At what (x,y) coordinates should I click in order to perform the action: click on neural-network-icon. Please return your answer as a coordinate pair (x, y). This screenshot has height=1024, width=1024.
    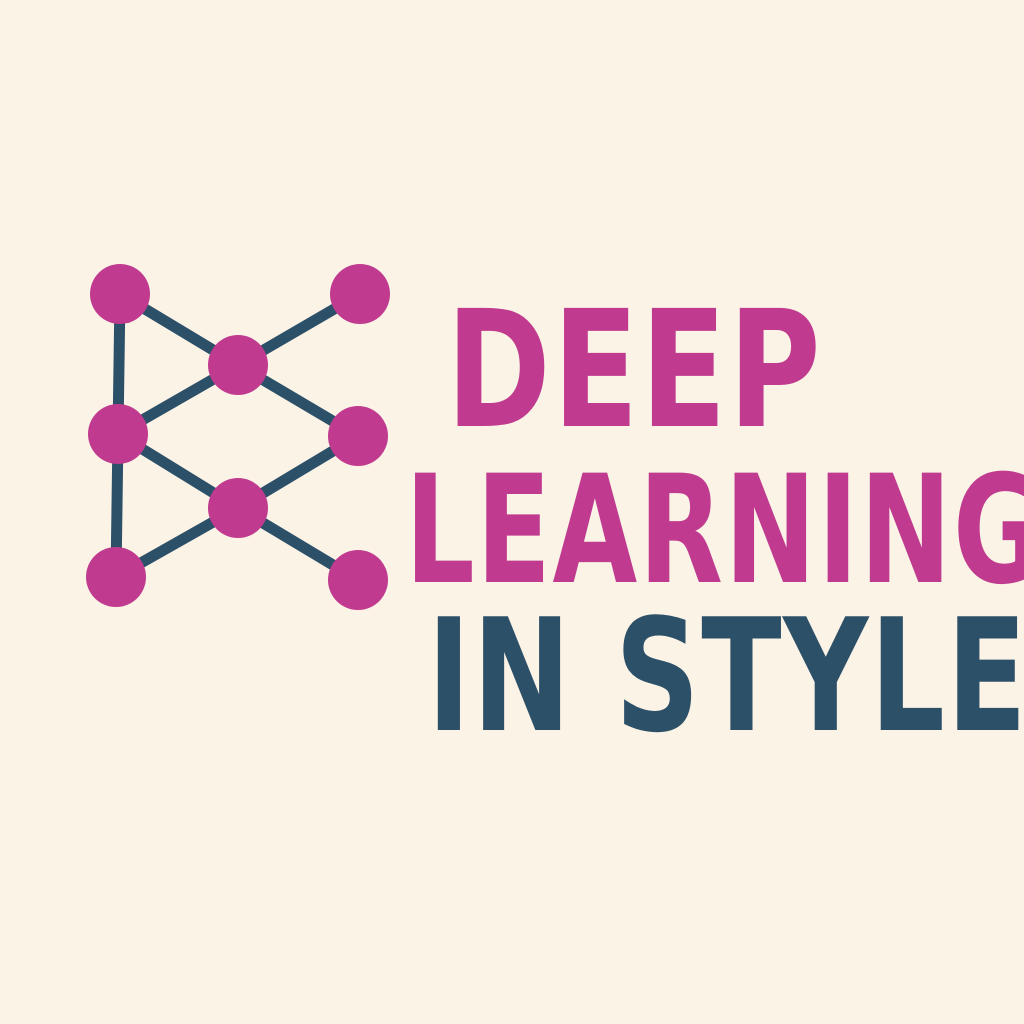
    Looking at the image, I should click on (238, 437).